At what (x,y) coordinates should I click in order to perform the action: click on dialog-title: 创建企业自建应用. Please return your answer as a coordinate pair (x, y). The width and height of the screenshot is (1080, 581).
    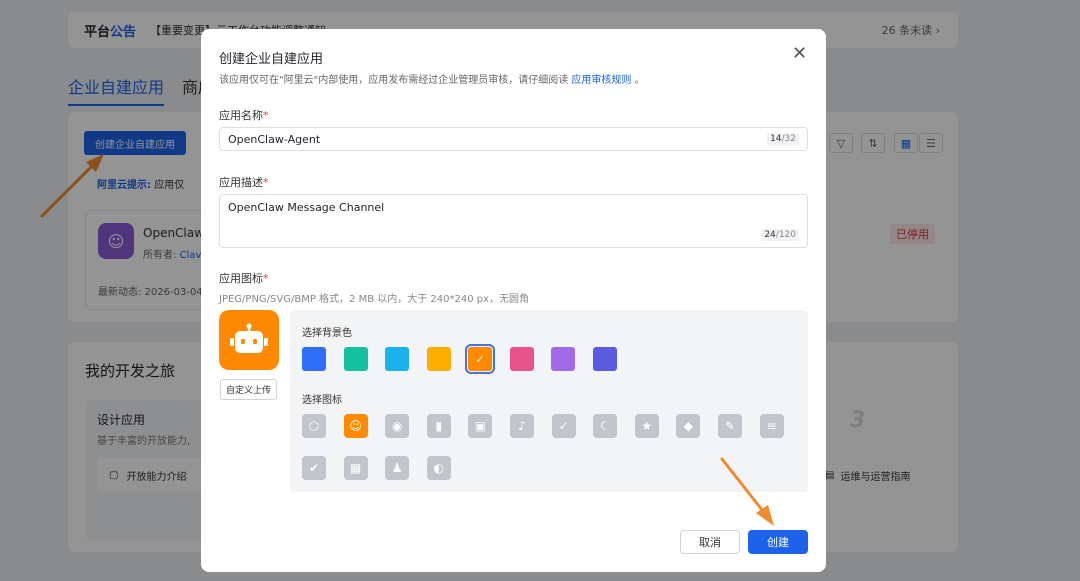
    Looking at the image, I should click on (271, 59).